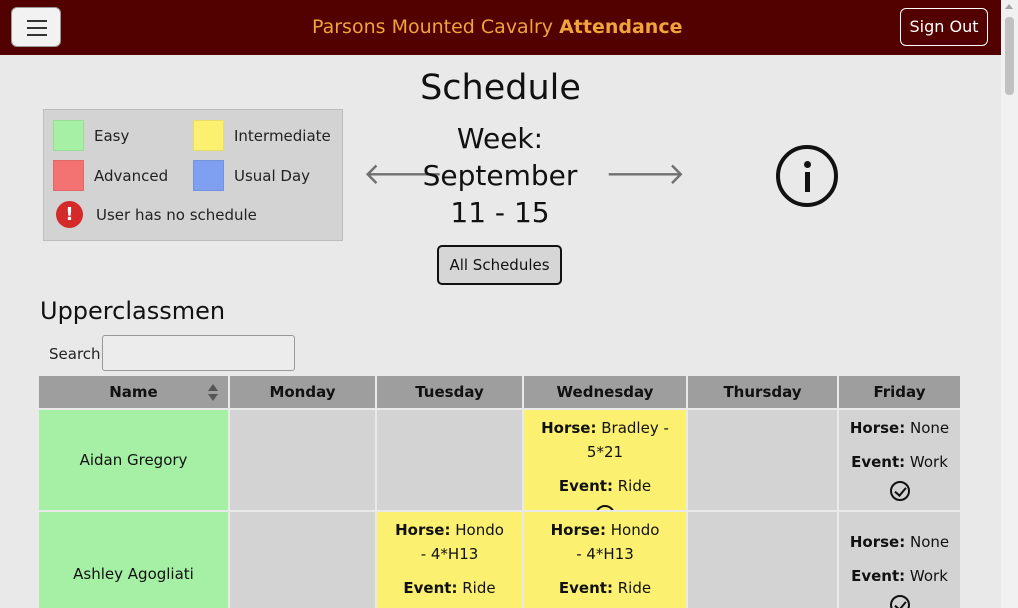 The height and width of the screenshot is (608, 1018). What do you see at coordinates (91, 135) in the screenshot?
I see `legend-easy: Easy` at bounding box center [91, 135].